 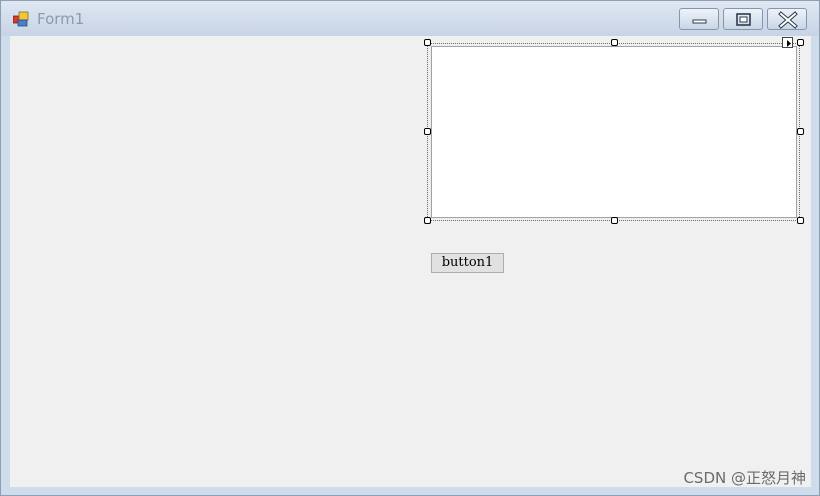 What do you see at coordinates (800, 220) in the screenshot?
I see `resize-handle-bottom-right` at bounding box center [800, 220].